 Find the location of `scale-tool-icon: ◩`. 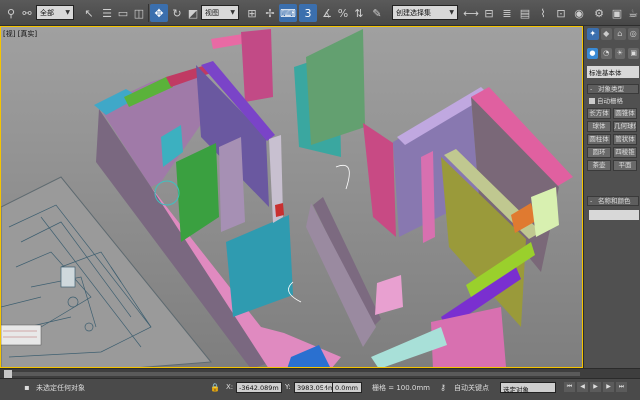

scale-tool-icon: ◩ is located at coordinates (193, 13).